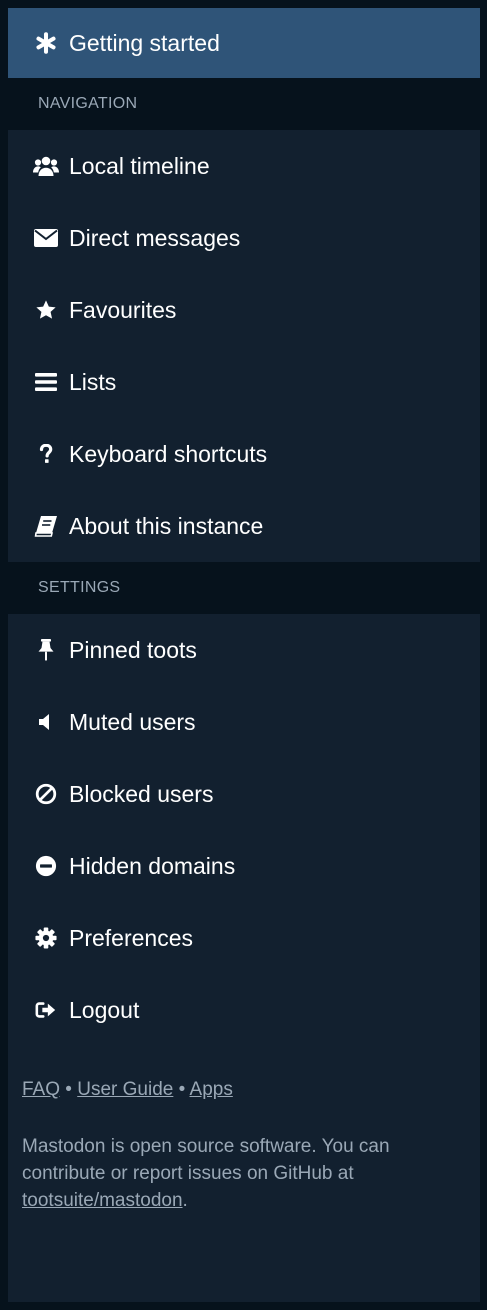 This screenshot has height=1310, width=487. I want to click on nav-item-label: Local timeline, so click(139, 165).